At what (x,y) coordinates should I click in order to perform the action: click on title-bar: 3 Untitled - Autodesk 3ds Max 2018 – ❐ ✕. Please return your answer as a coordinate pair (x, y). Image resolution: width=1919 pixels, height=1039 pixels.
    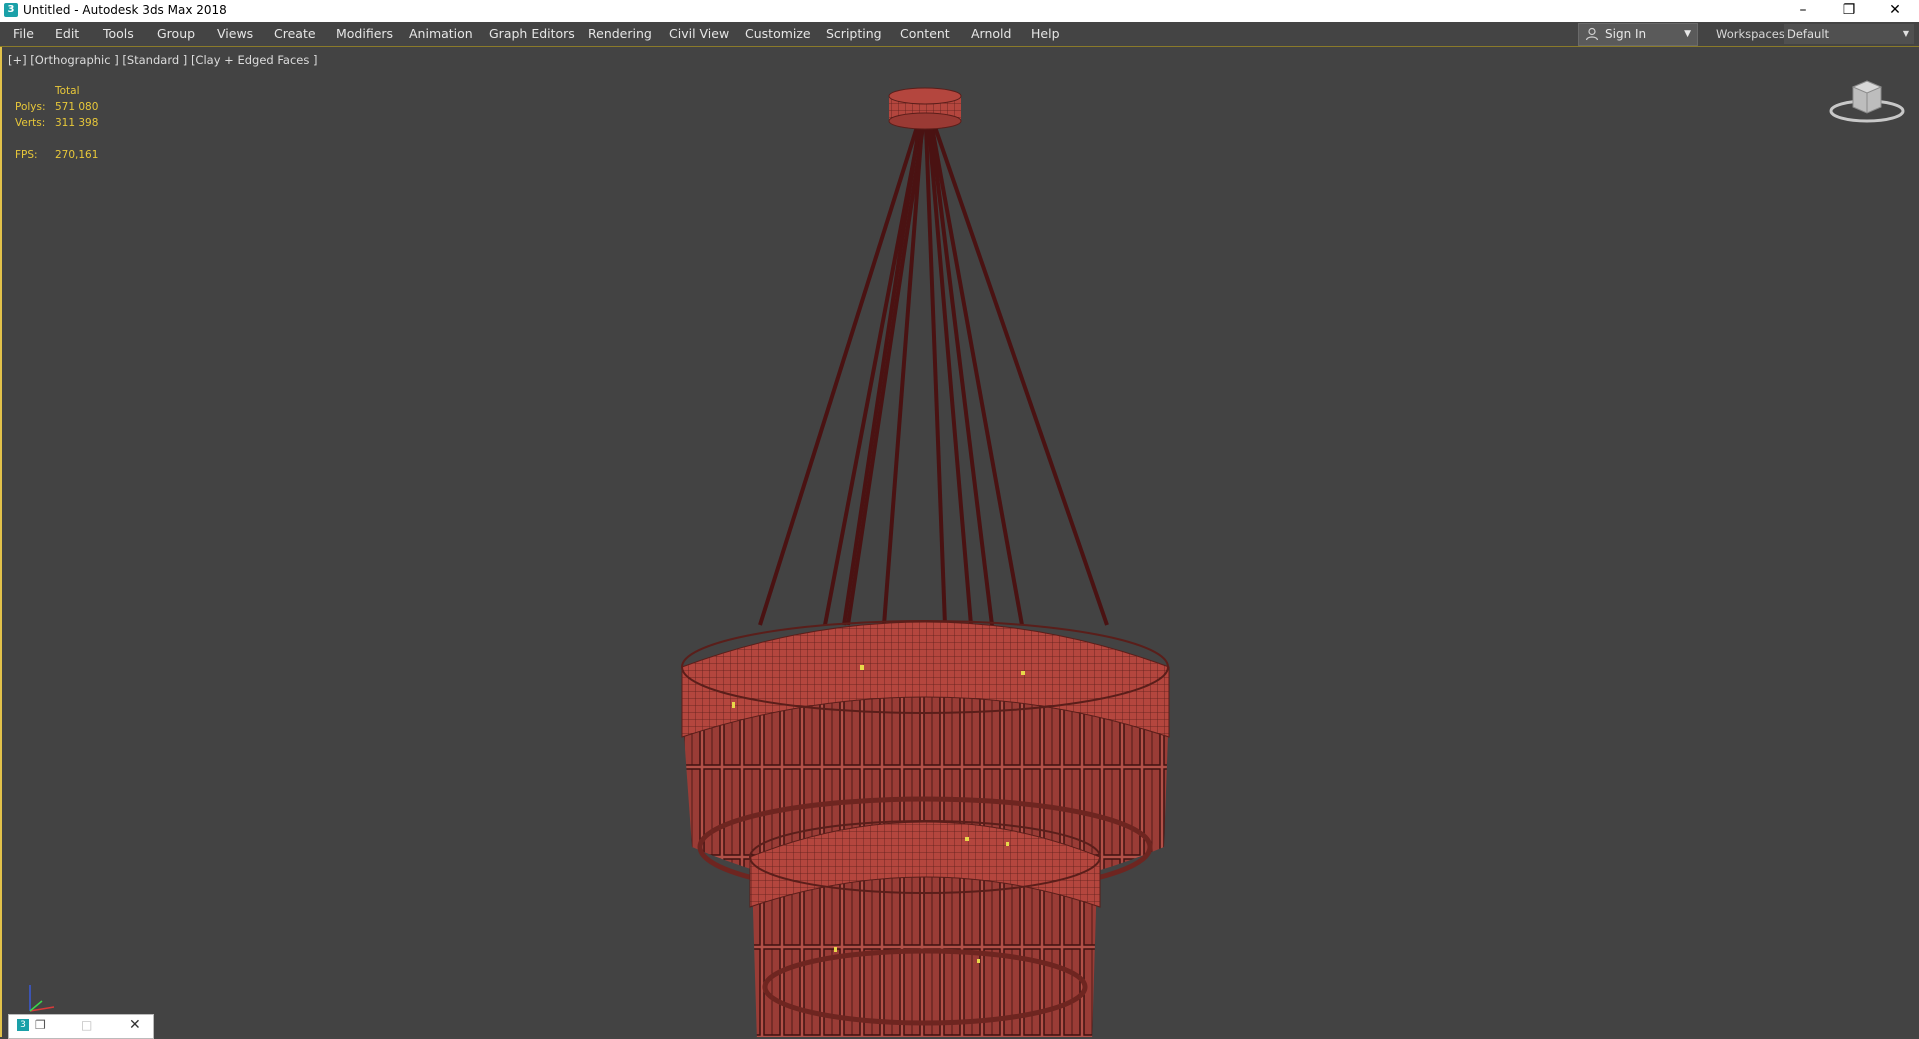
    Looking at the image, I should click on (959, 11).